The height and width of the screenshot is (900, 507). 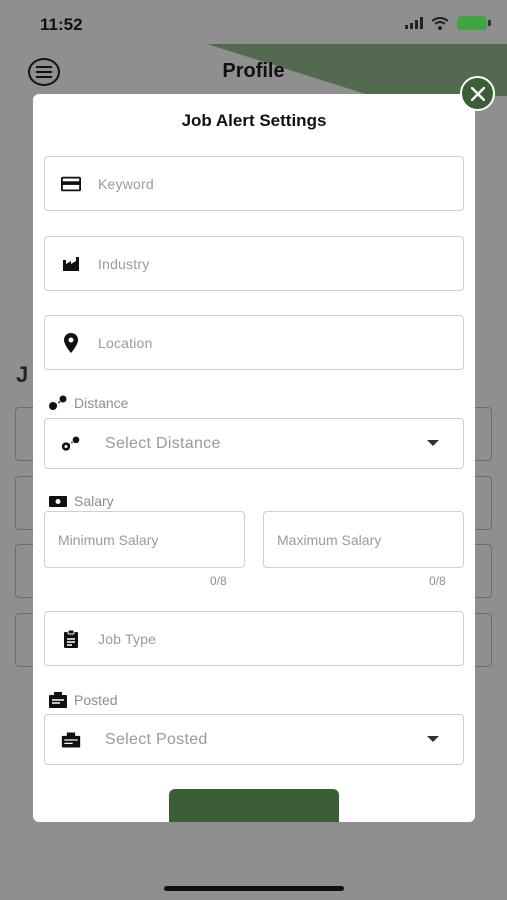 What do you see at coordinates (156, 739) in the screenshot?
I see `posted-select-value: Select Posted` at bounding box center [156, 739].